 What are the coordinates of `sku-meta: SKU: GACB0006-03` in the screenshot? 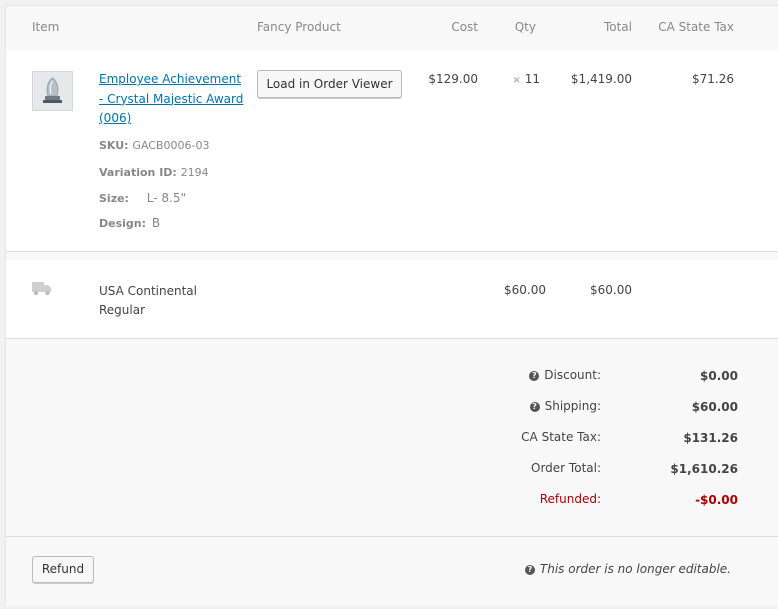 It's located at (154, 145).